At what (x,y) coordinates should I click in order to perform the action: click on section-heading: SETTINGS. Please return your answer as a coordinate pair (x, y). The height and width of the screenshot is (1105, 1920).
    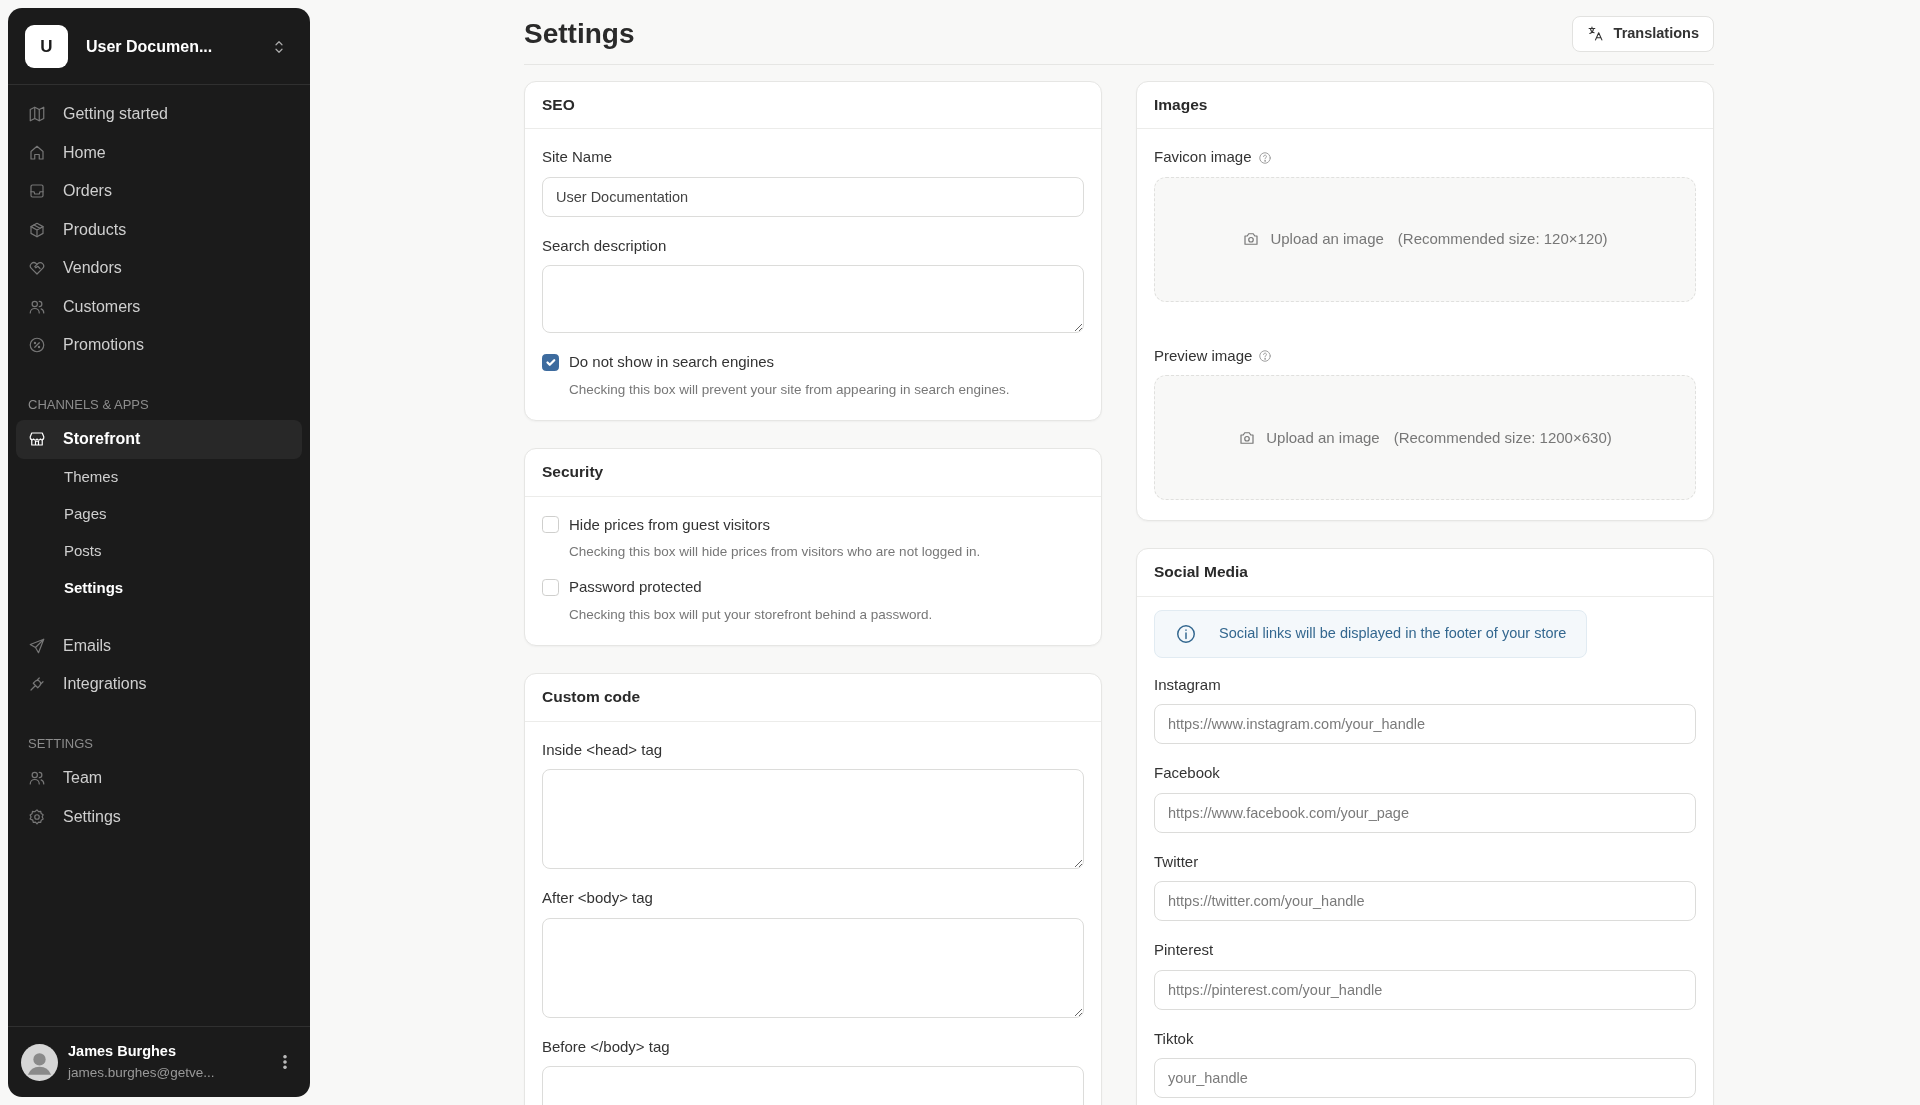
    Looking at the image, I should click on (60, 743).